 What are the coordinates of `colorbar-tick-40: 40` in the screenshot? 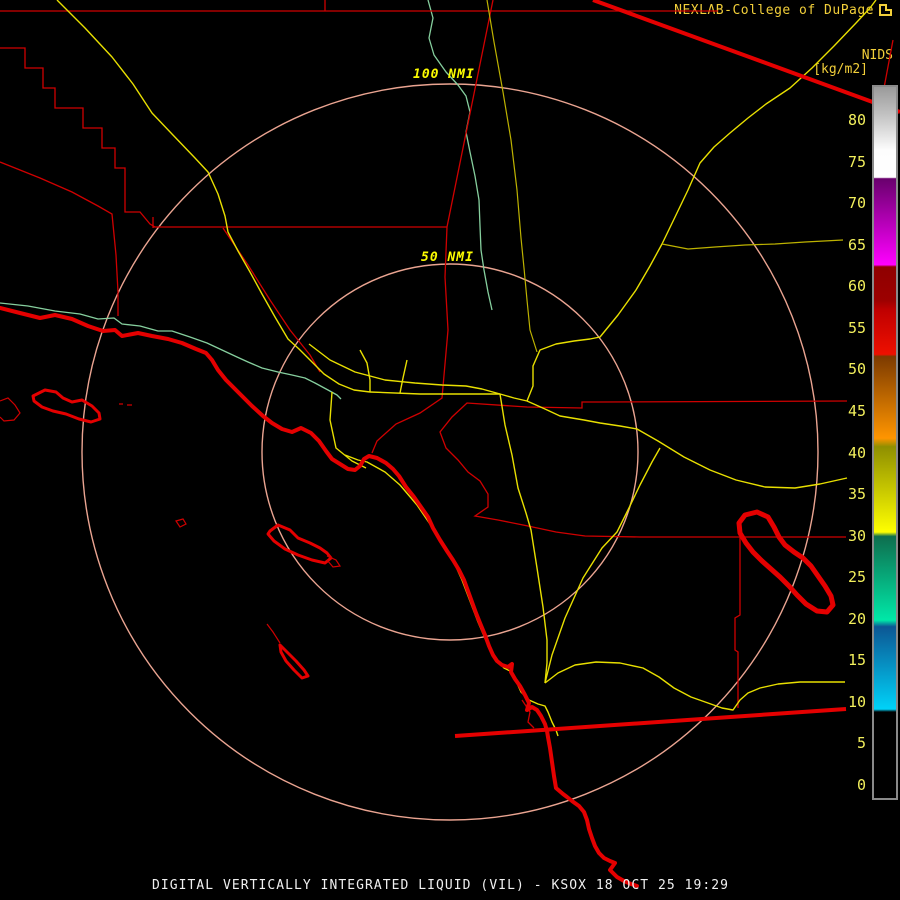 It's located at (856, 452).